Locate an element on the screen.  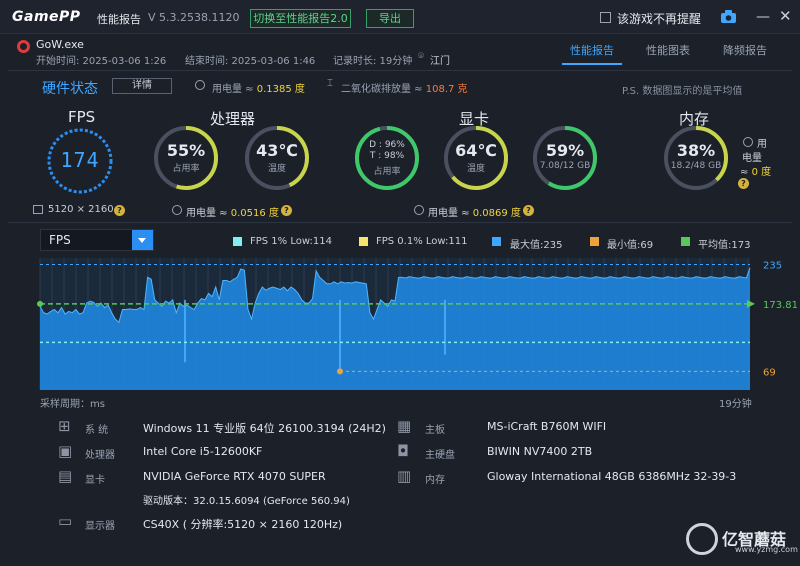
windows-icon: ⊞ is located at coordinates (64, 426).